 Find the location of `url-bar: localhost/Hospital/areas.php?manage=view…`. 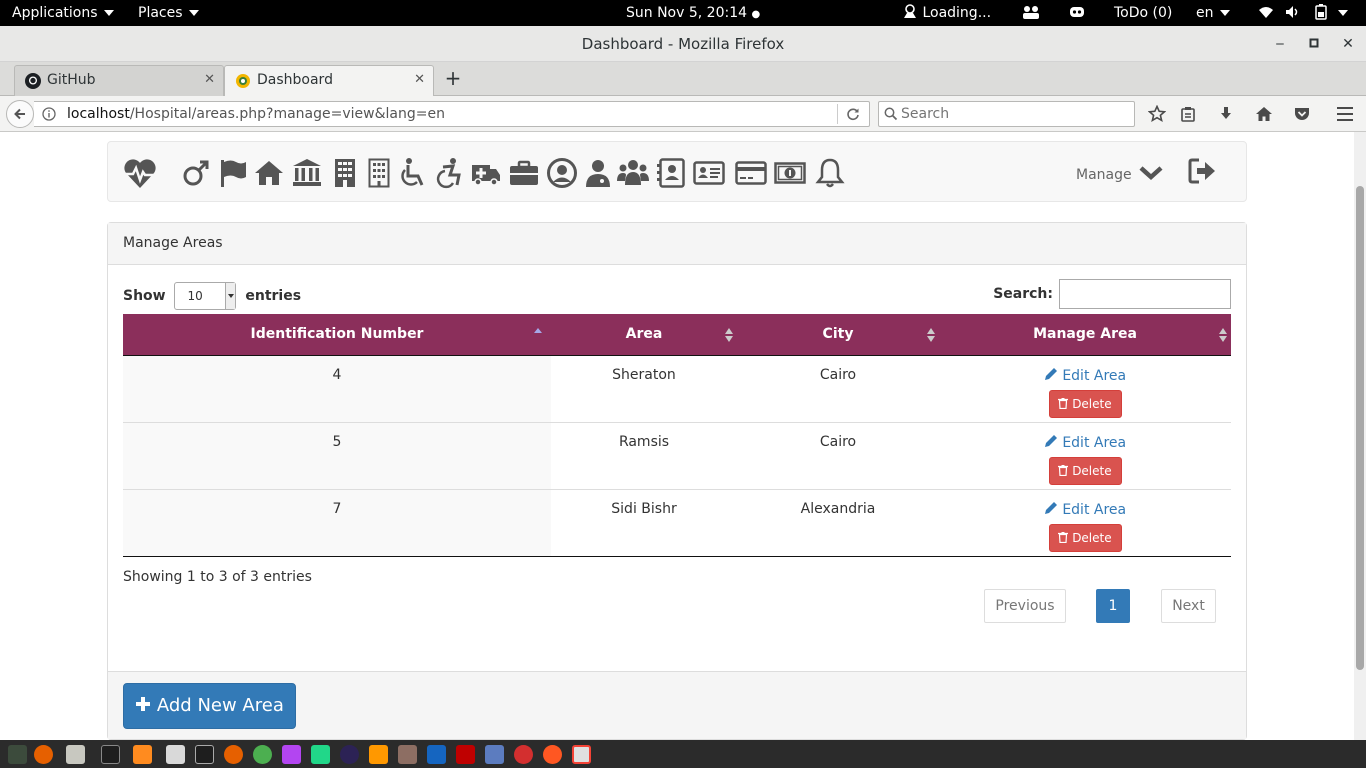

url-bar: localhost/Hospital/areas.php?manage=view… is located at coordinates (452, 114).